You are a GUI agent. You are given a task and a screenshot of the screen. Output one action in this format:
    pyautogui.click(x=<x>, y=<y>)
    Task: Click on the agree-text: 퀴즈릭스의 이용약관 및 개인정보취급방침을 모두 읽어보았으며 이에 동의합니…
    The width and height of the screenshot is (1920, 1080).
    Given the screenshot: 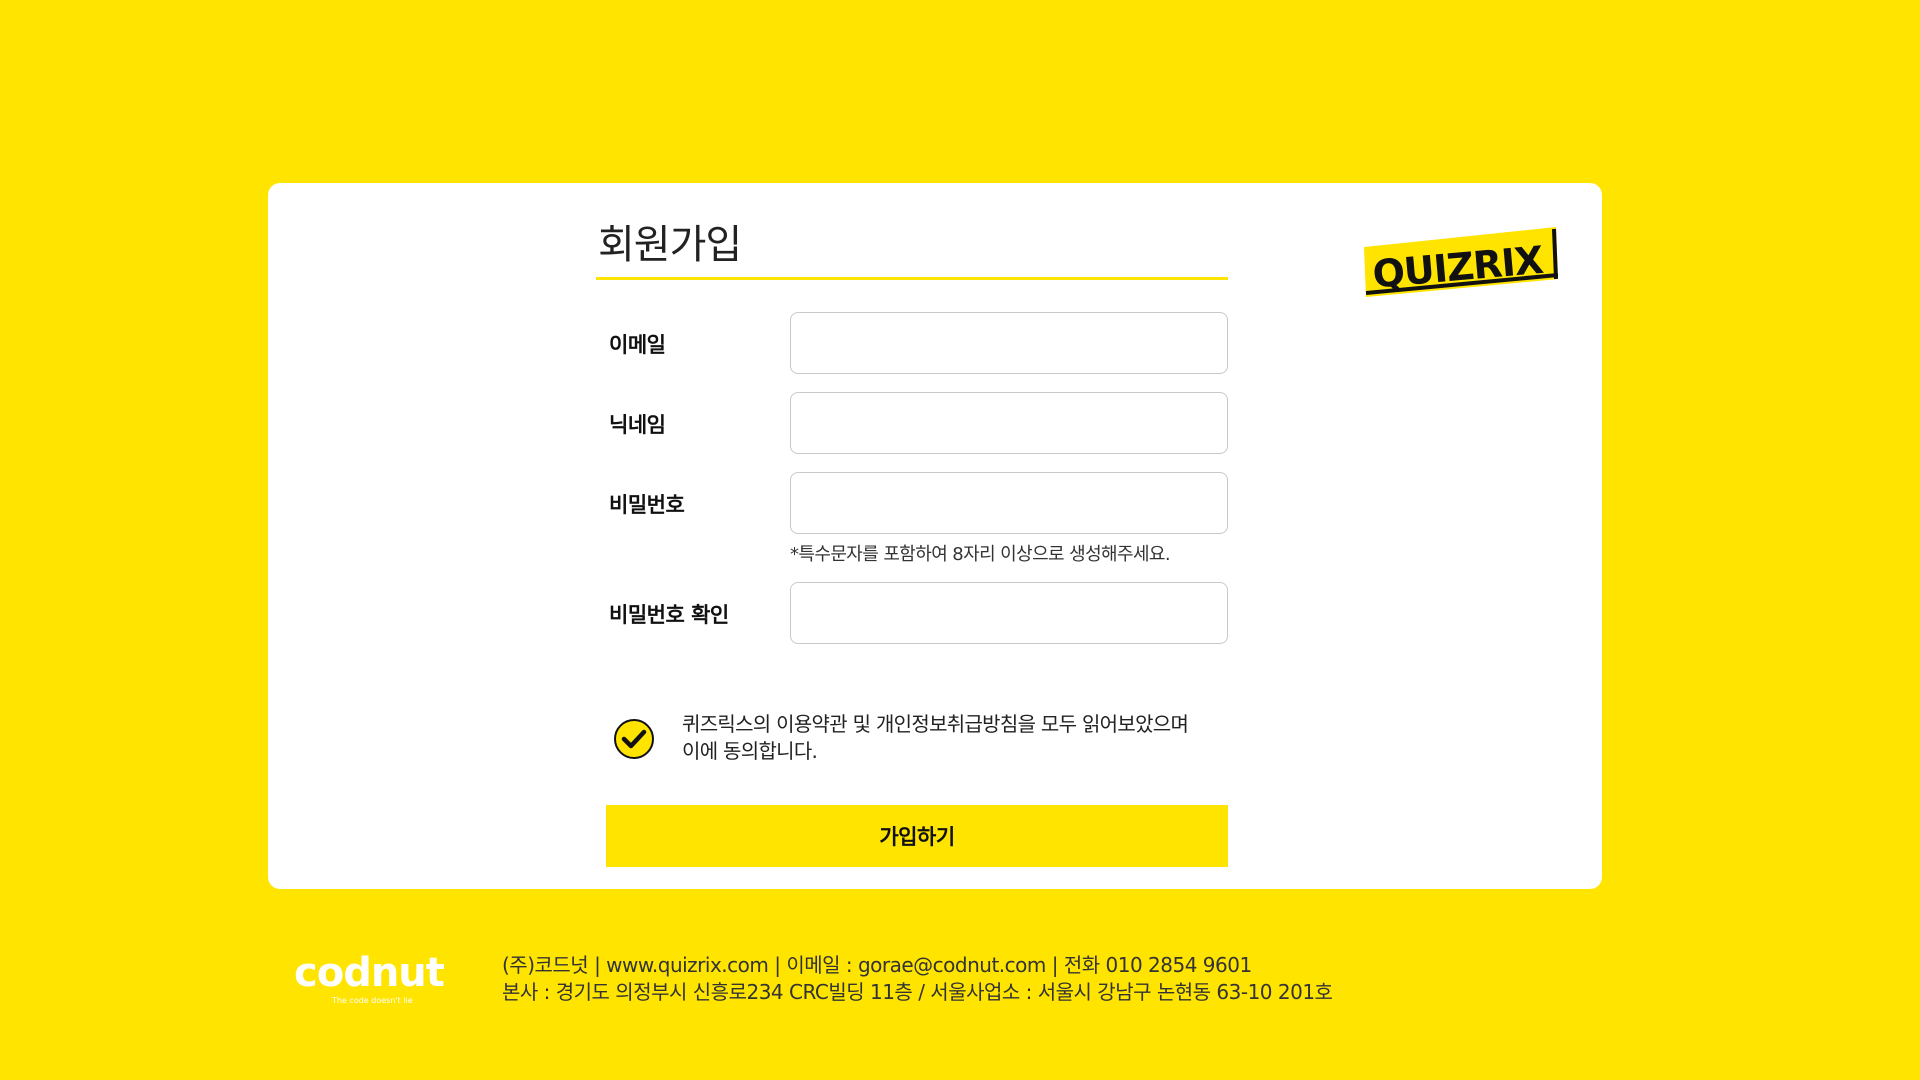 What is the action you would take?
    pyautogui.click(x=962, y=738)
    